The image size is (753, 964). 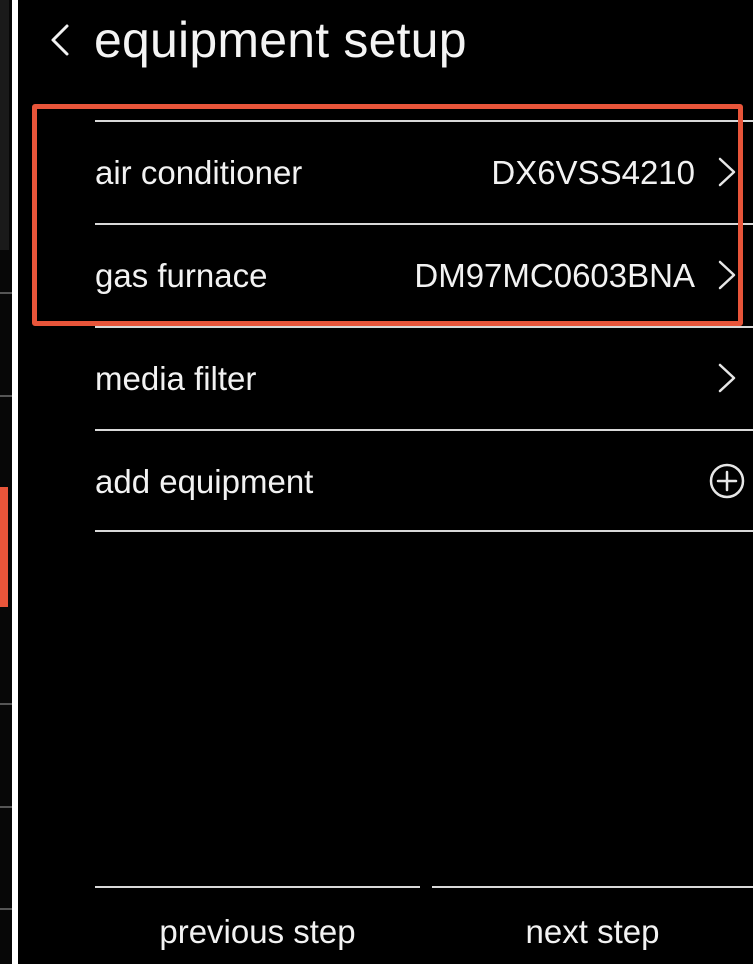 What do you see at coordinates (176, 378) in the screenshot?
I see `row-label: media filter` at bounding box center [176, 378].